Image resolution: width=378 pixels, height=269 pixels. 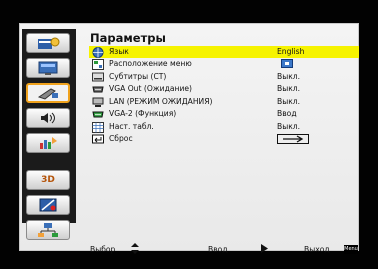 I want to click on lamp-icon, so click(x=48, y=205).